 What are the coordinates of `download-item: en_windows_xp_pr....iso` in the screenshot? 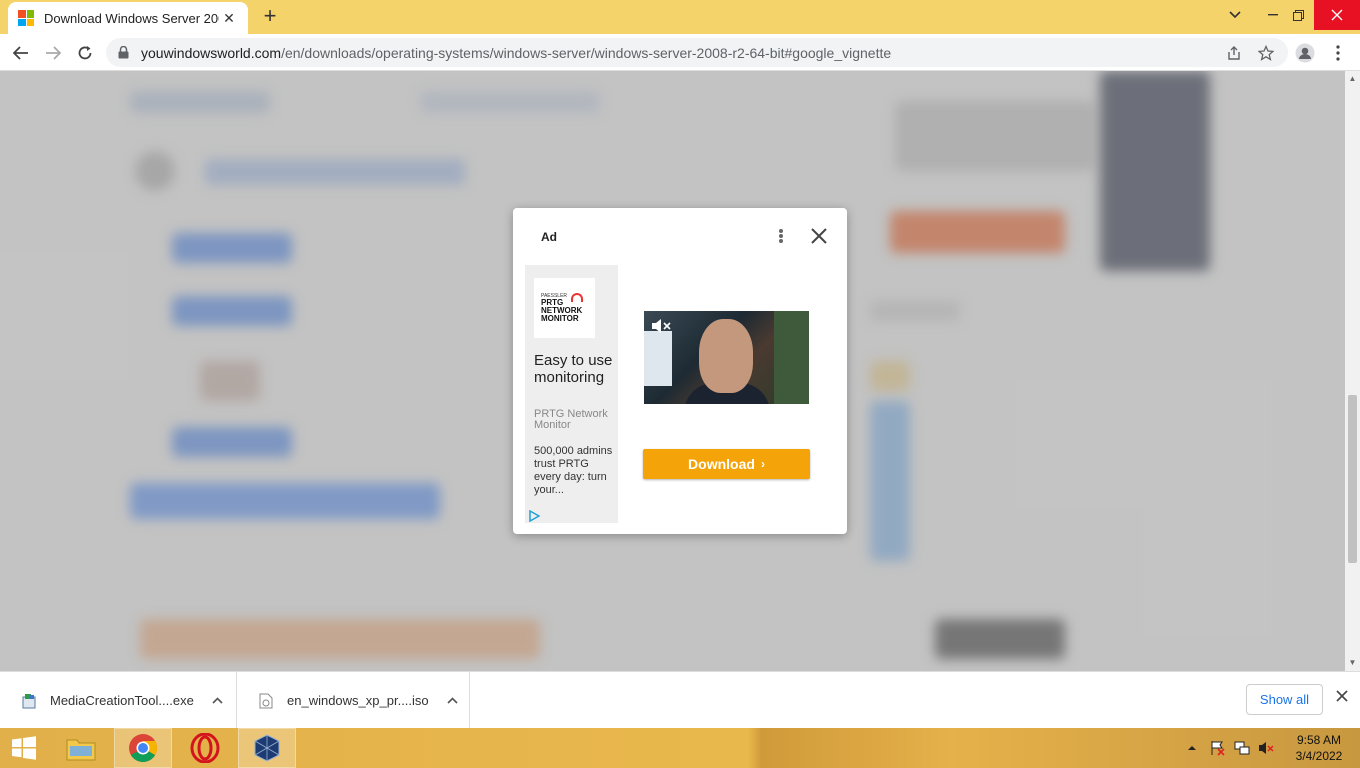 It's located at (353, 700).